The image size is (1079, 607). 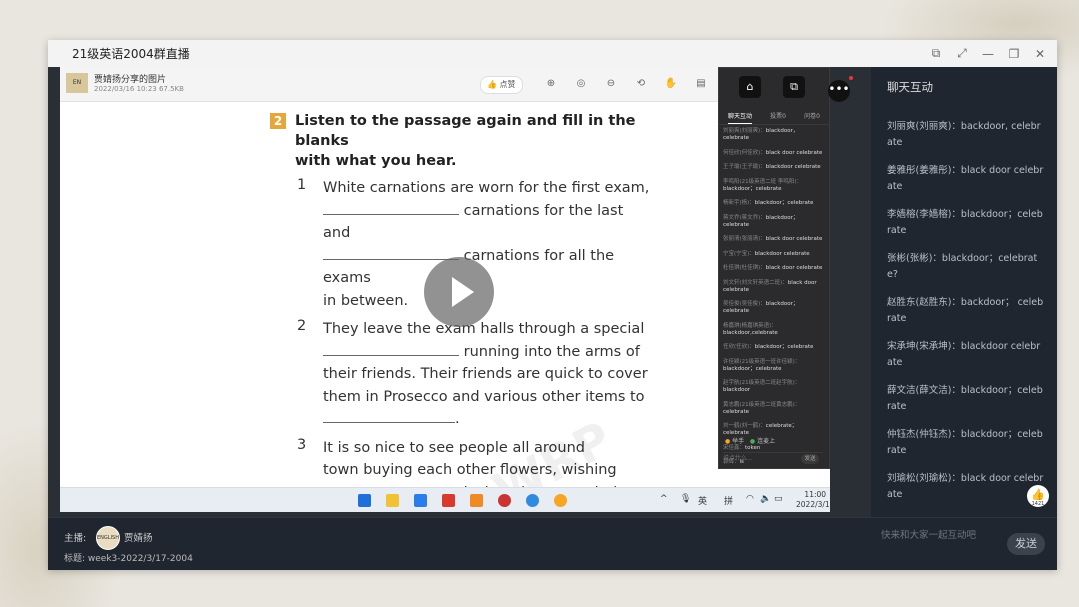 I want to click on start-icon, so click(x=364, y=500).